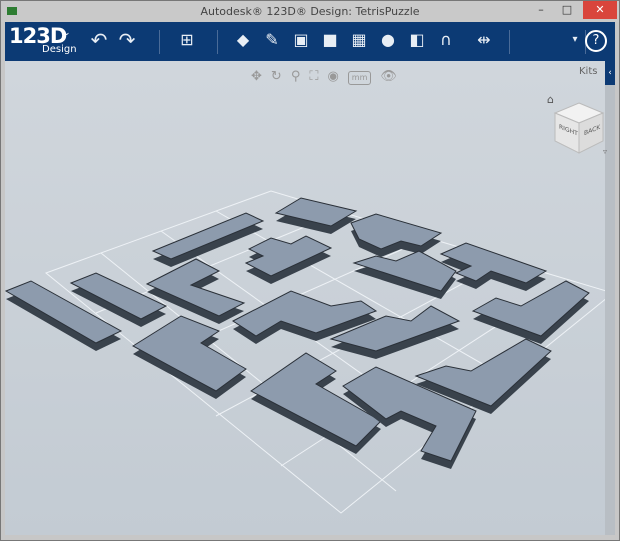  I want to click on right-panel-strip, so click(610, 298).